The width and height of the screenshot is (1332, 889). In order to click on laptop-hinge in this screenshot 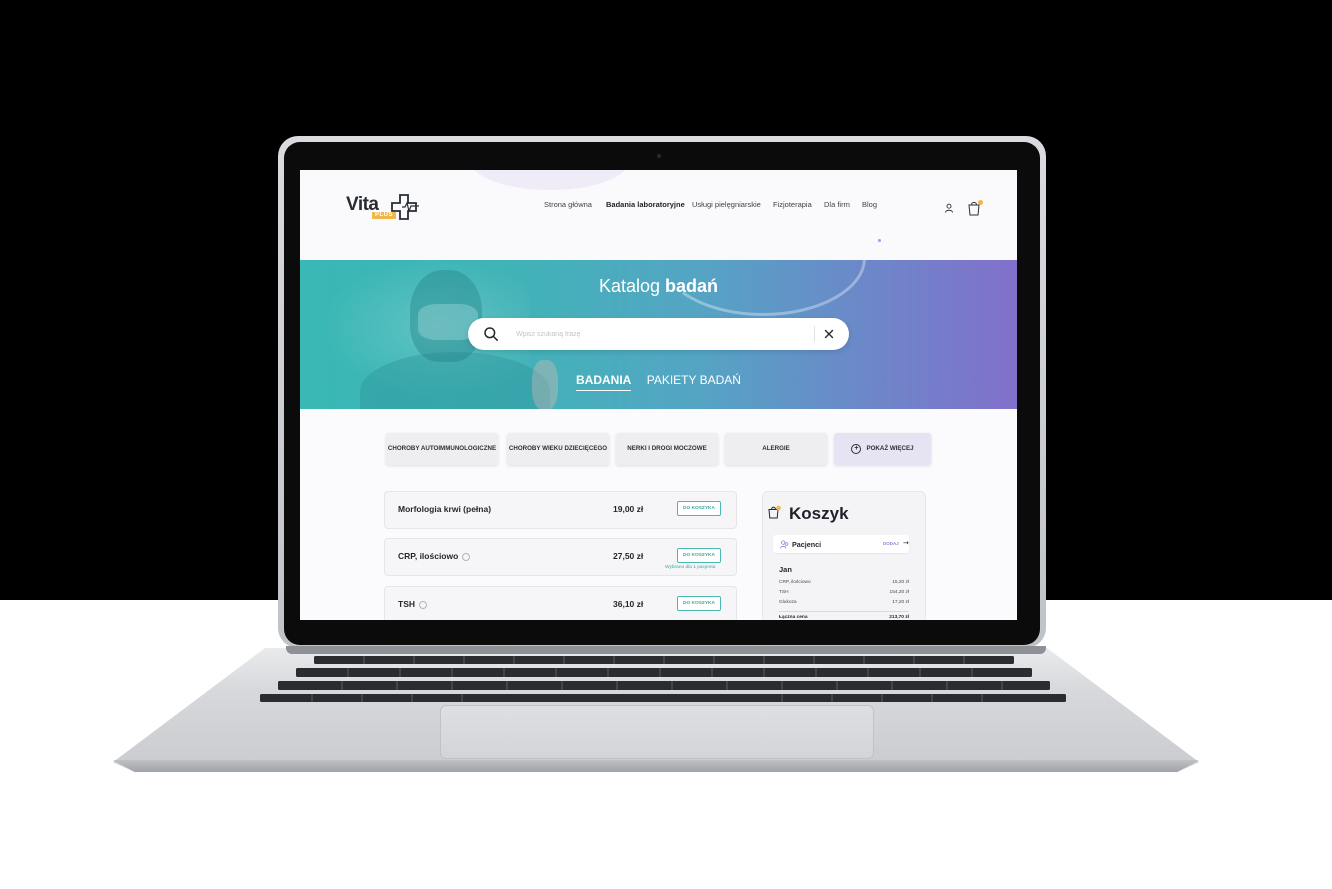, I will do `click(666, 650)`.